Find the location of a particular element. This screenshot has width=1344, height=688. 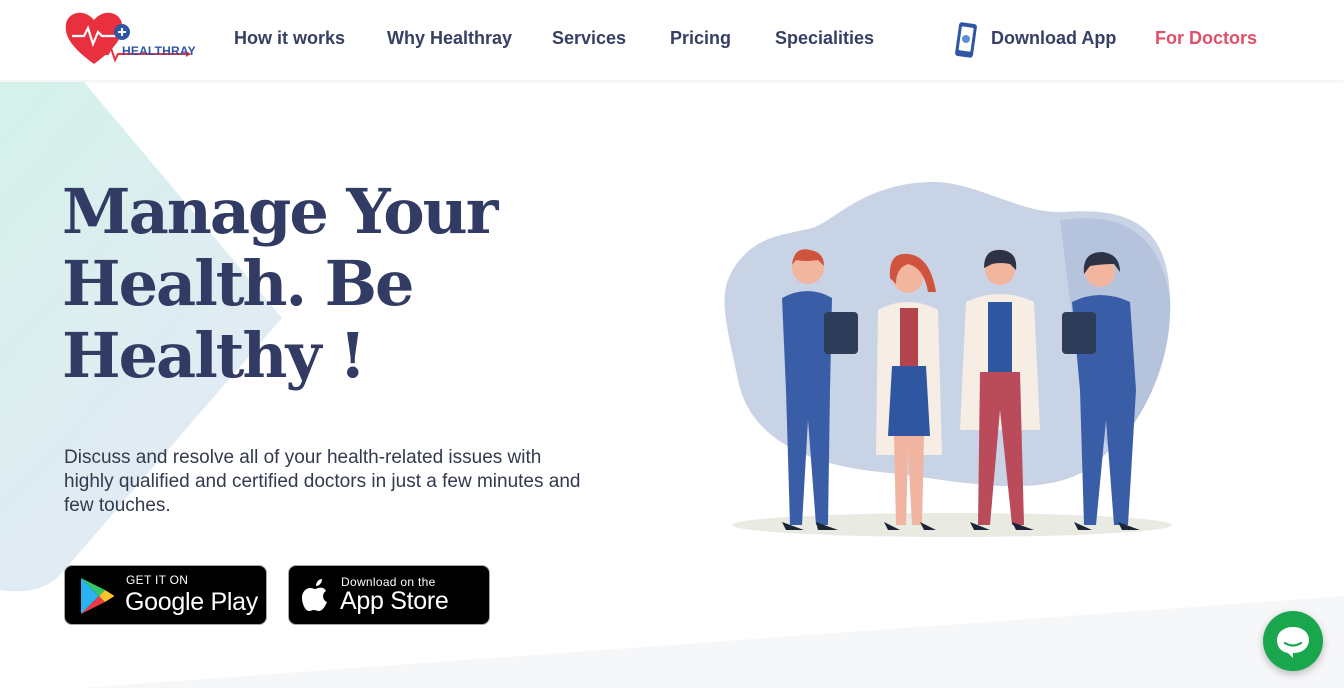

nav-why-healthray: Why Healthray is located at coordinates (449, 38).